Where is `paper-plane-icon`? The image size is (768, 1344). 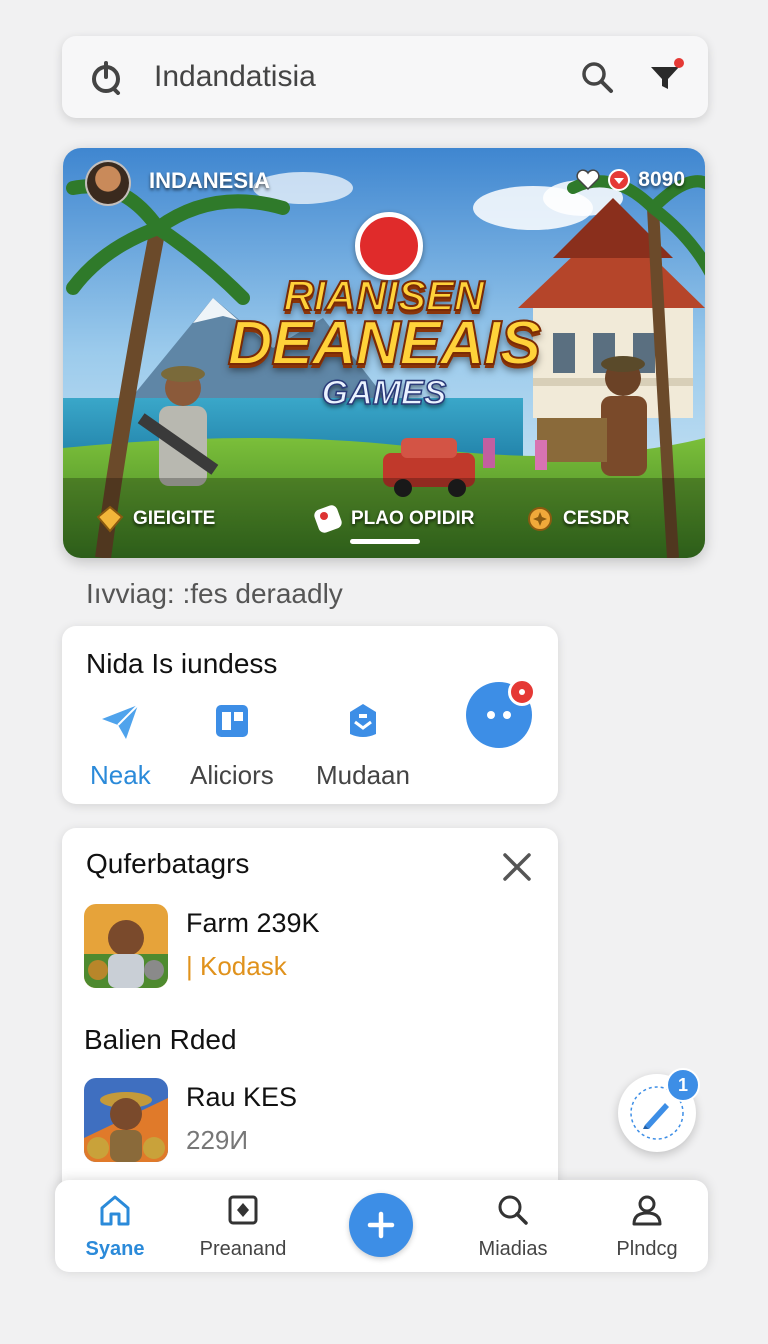
paper-plane-icon is located at coordinates (120, 721).